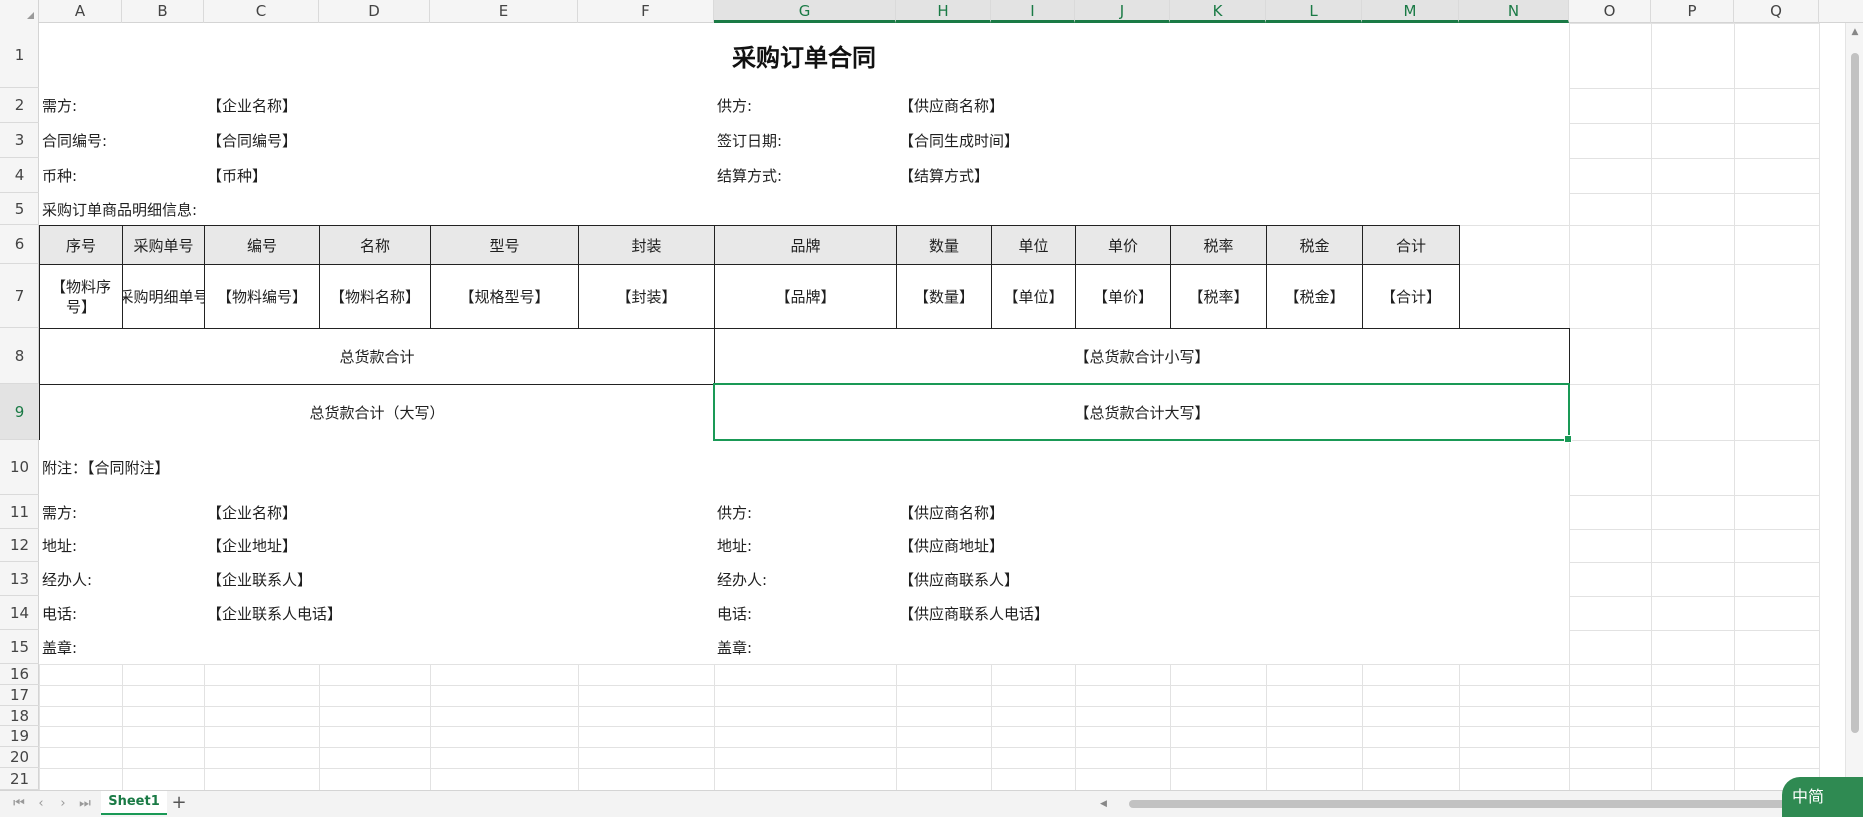 The width and height of the screenshot is (1863, 817). Describe the element at coordinates (944, 296) in the screenshot. I see `table-data-cell: 【数量】` at that location.